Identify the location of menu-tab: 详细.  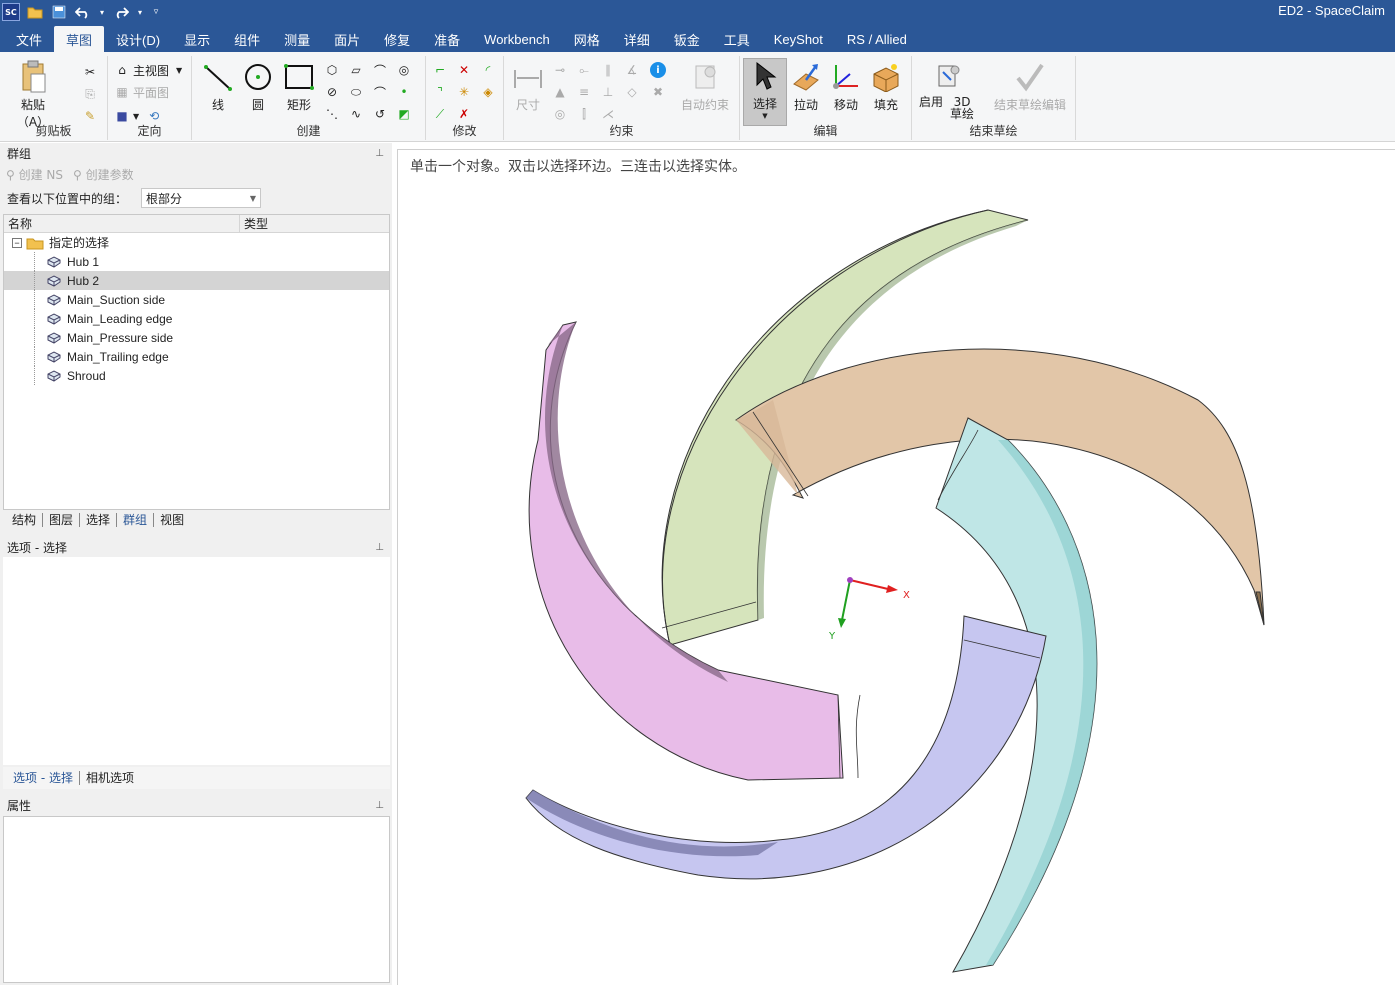
(637, 39).